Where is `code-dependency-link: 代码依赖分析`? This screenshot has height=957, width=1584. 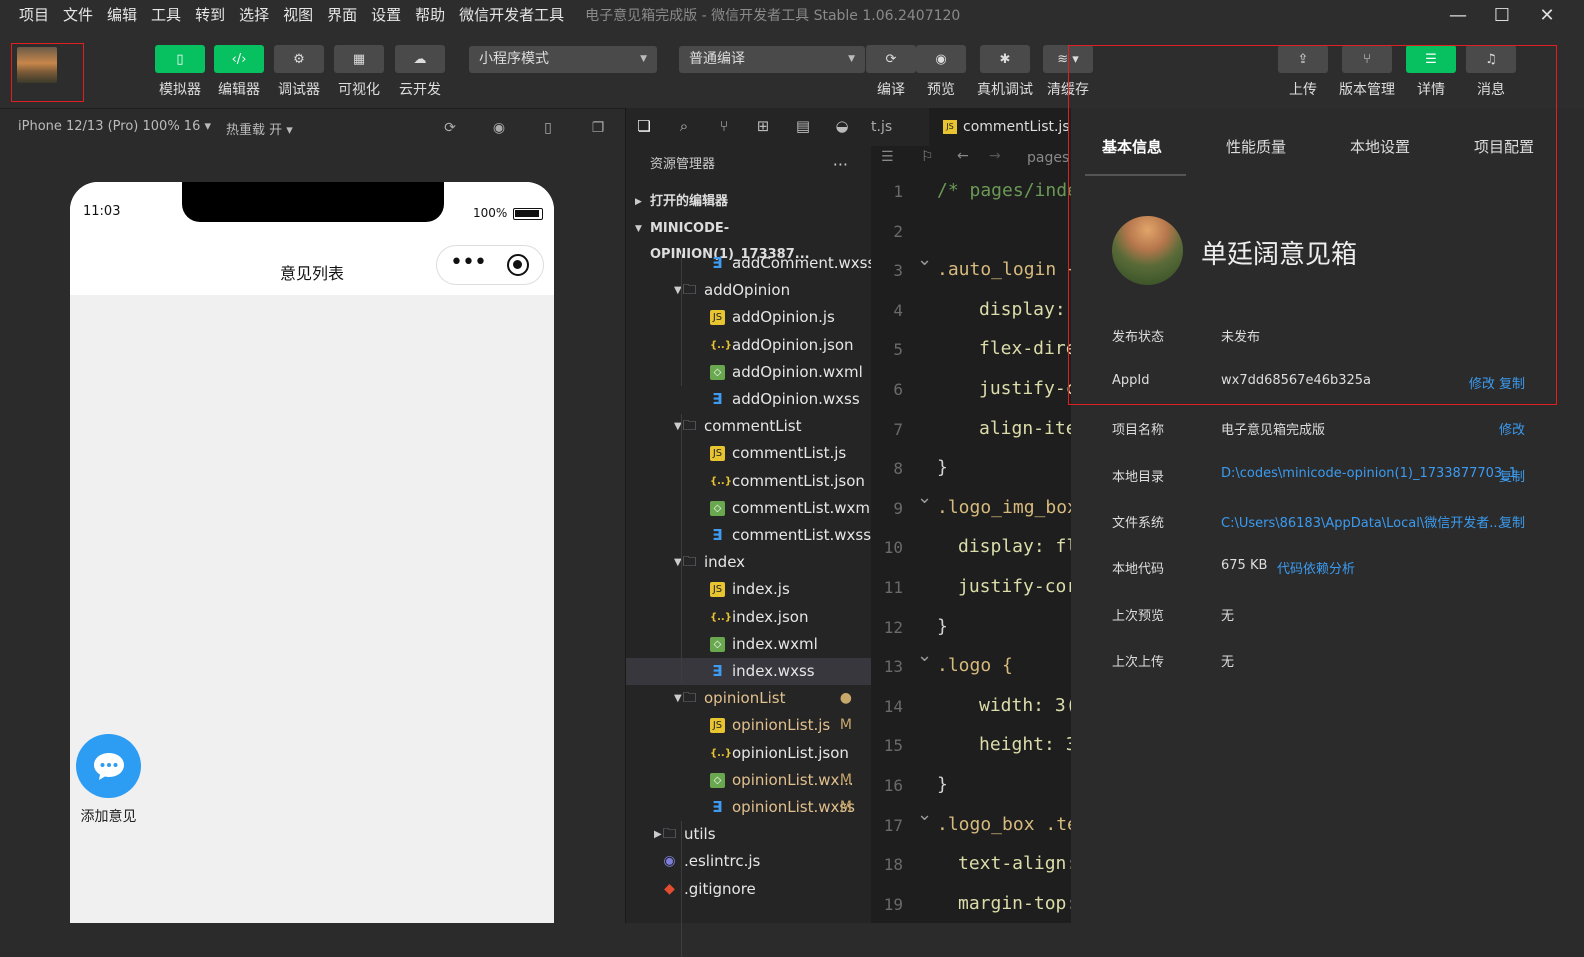 code-dependency-link: 代码依赖分析 is located at coordinates (1316, 567).